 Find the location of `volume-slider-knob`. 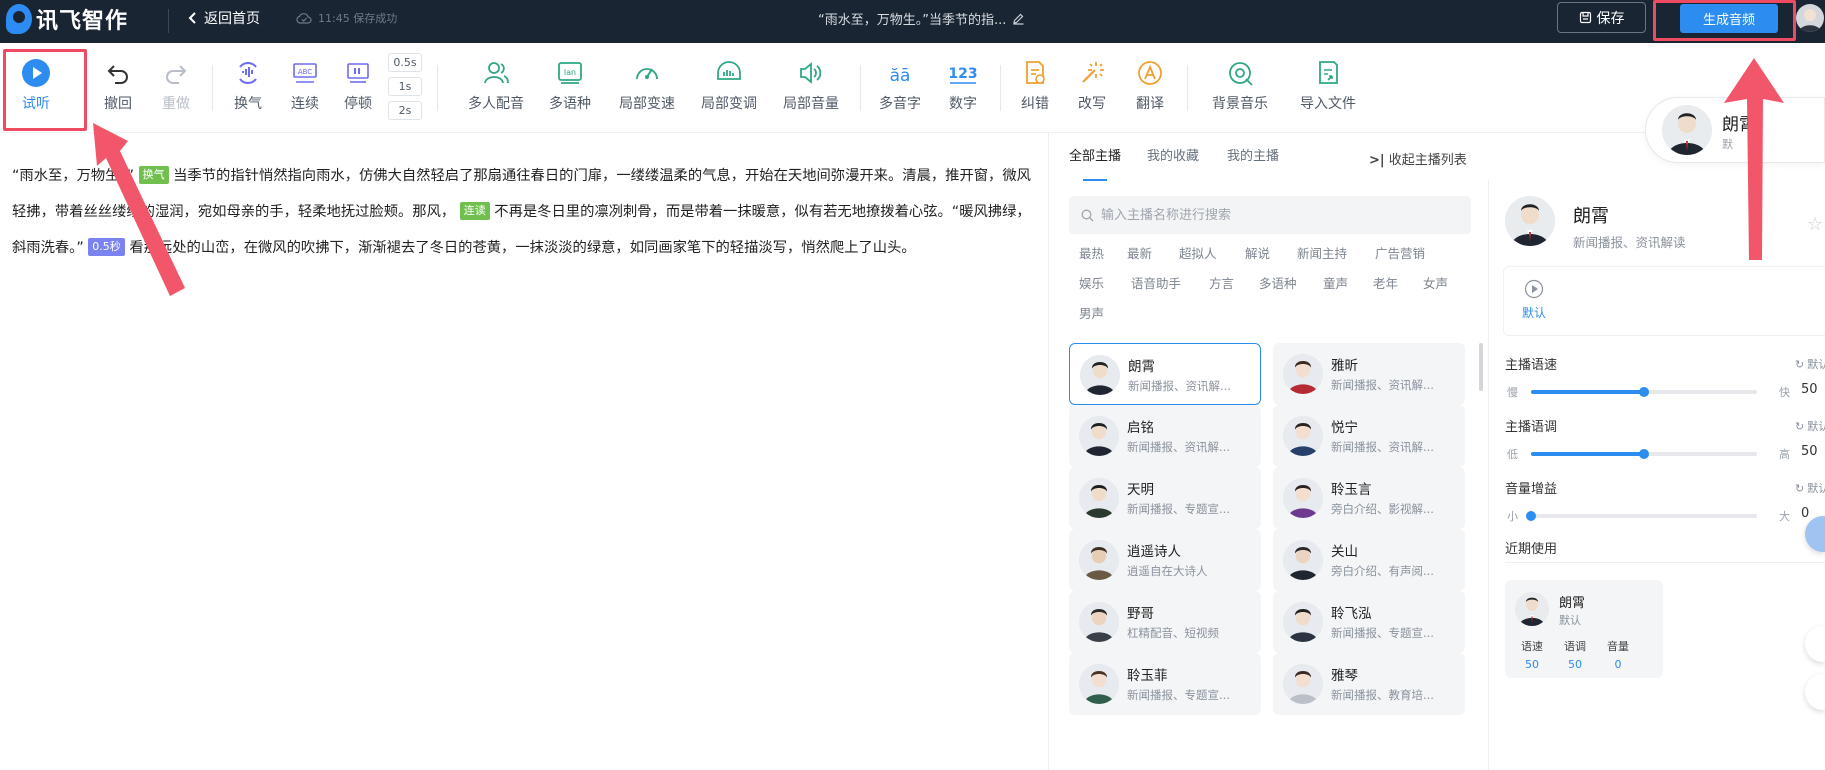

volume-slider-knob is located at coordinates (1531, 516).